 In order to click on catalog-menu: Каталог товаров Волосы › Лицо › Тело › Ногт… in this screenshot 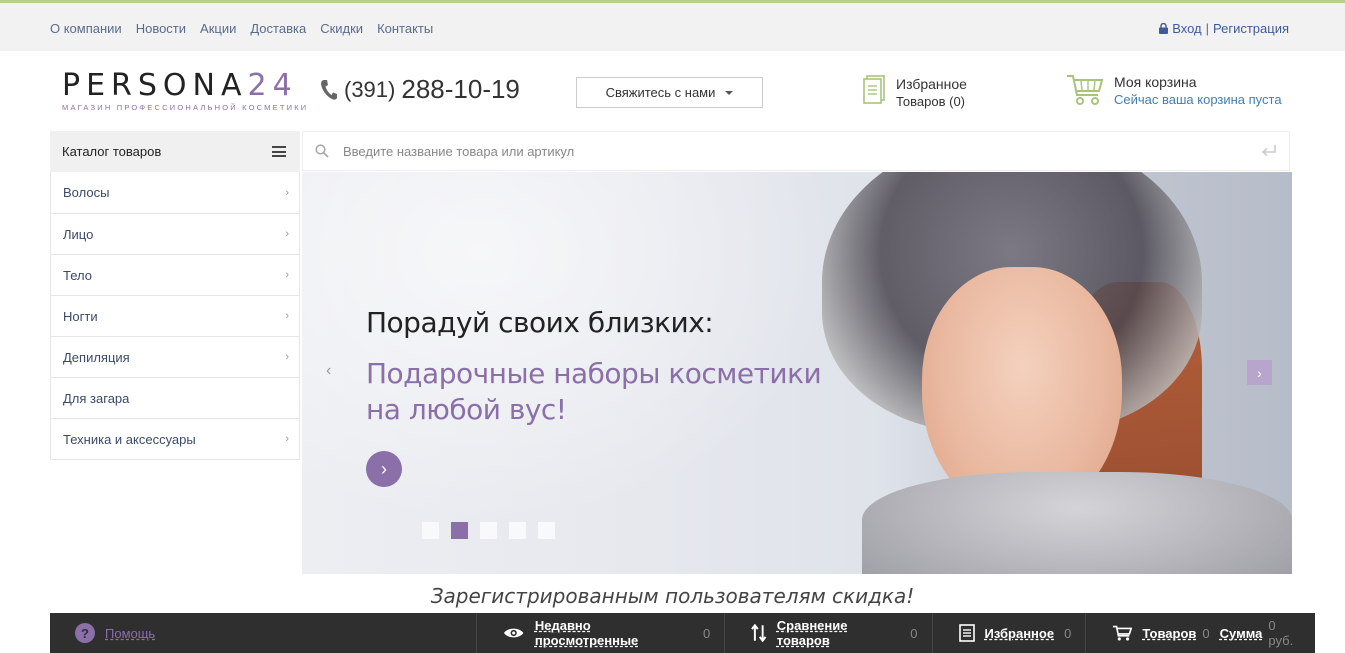, I will do `click(175, 295)`.